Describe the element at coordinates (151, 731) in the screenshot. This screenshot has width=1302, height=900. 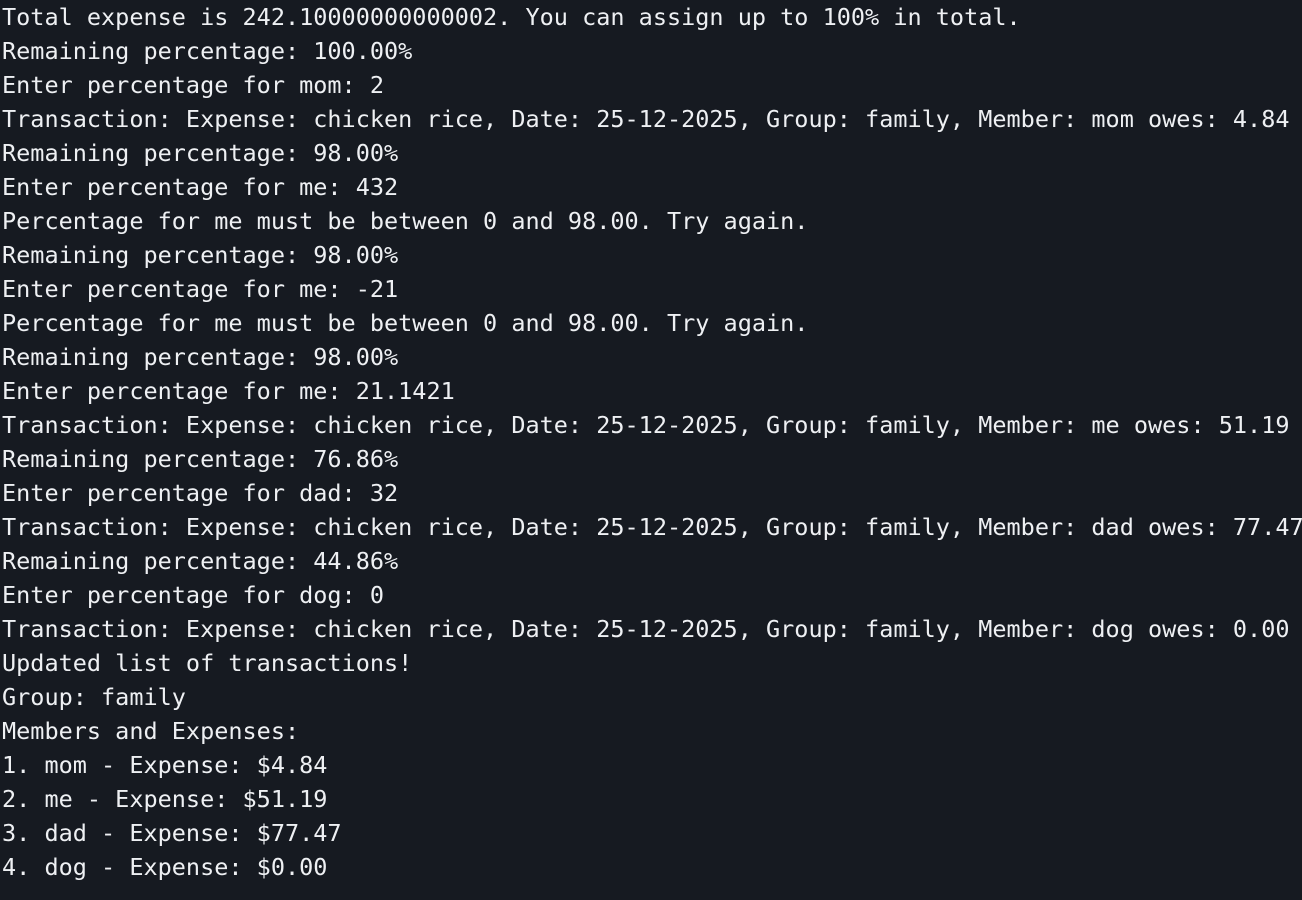
I see `terminal-line: Members and Expenses:` at that location.